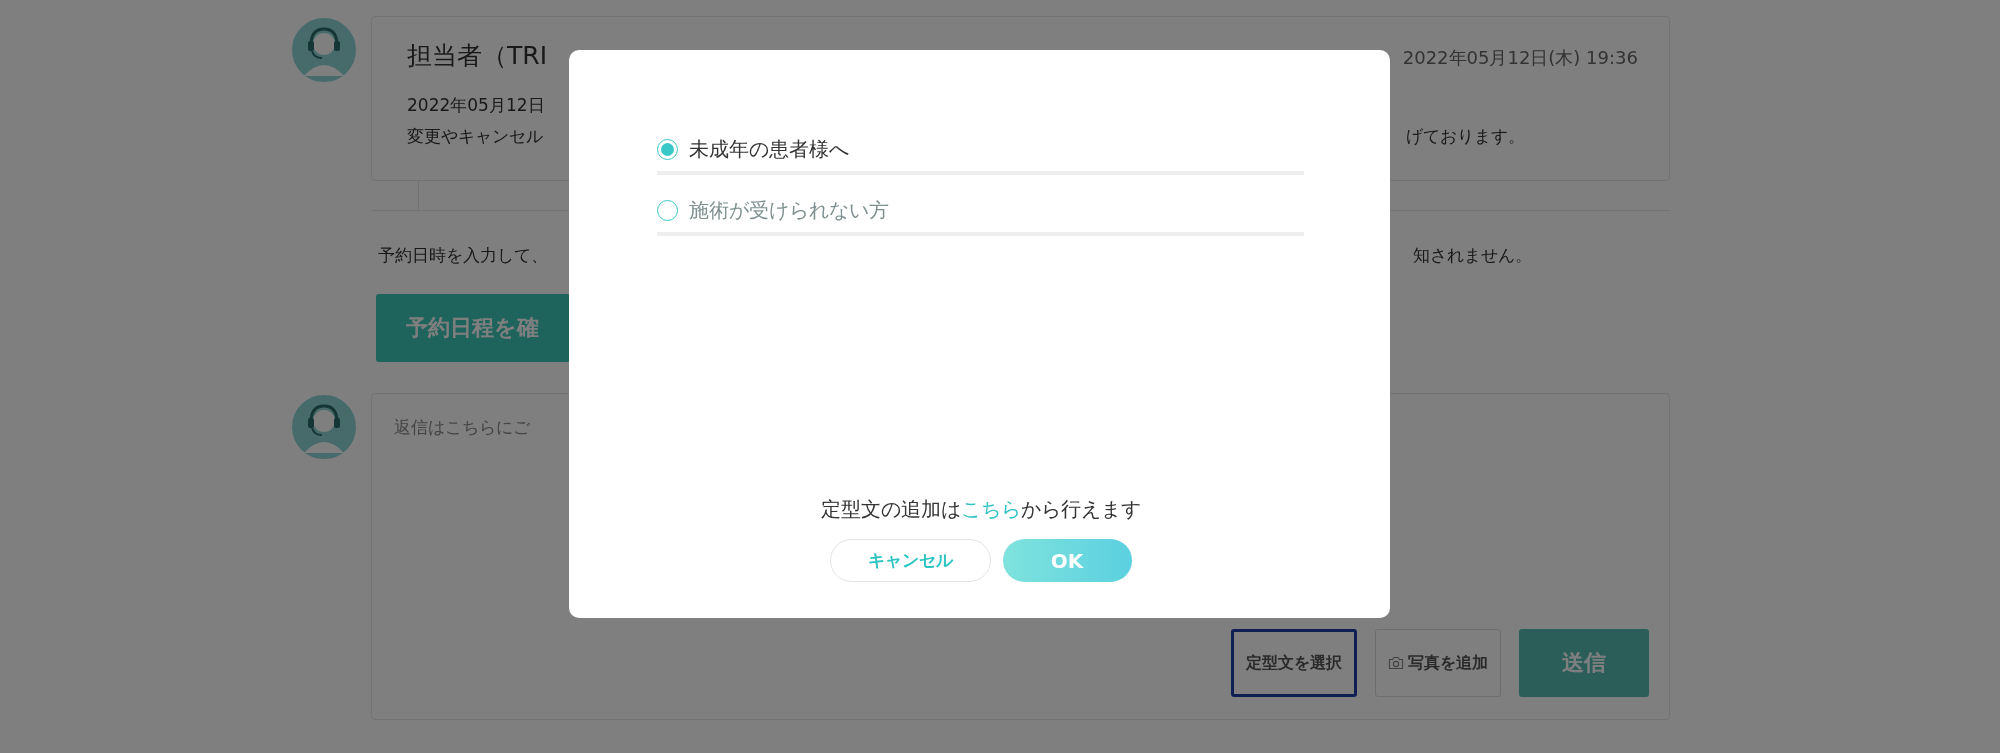  Describe the element at coordinates (1438, 663) in the screenshot. I see `add-photo-button: 写真を追加` at that location.